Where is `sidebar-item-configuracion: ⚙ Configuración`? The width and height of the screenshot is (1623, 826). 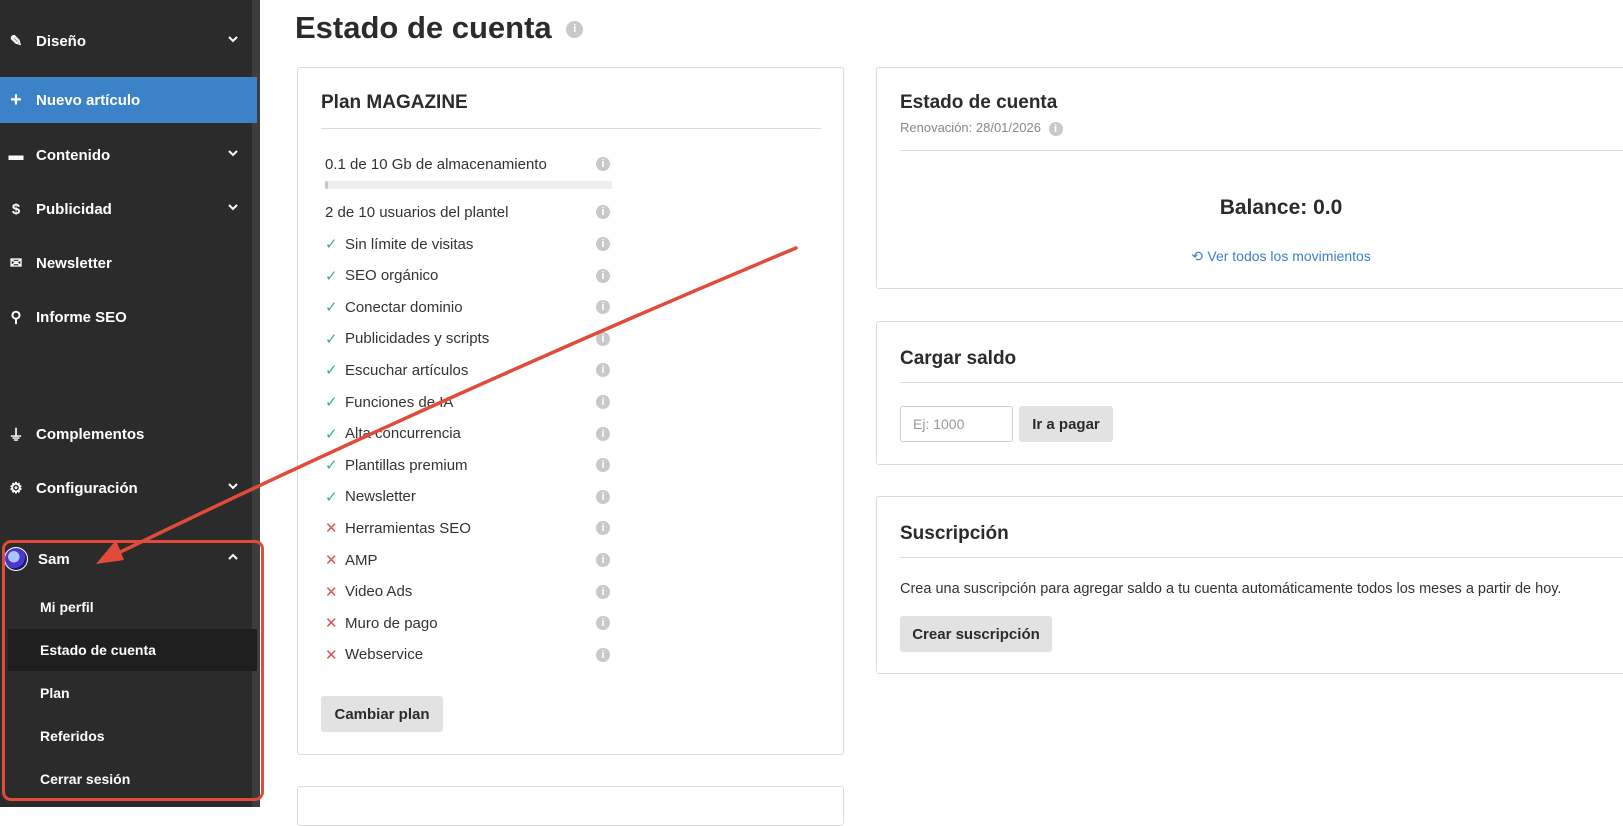 sidebar-item-configuracion: ⚙ Configuración is located at coordinates (128, 488).